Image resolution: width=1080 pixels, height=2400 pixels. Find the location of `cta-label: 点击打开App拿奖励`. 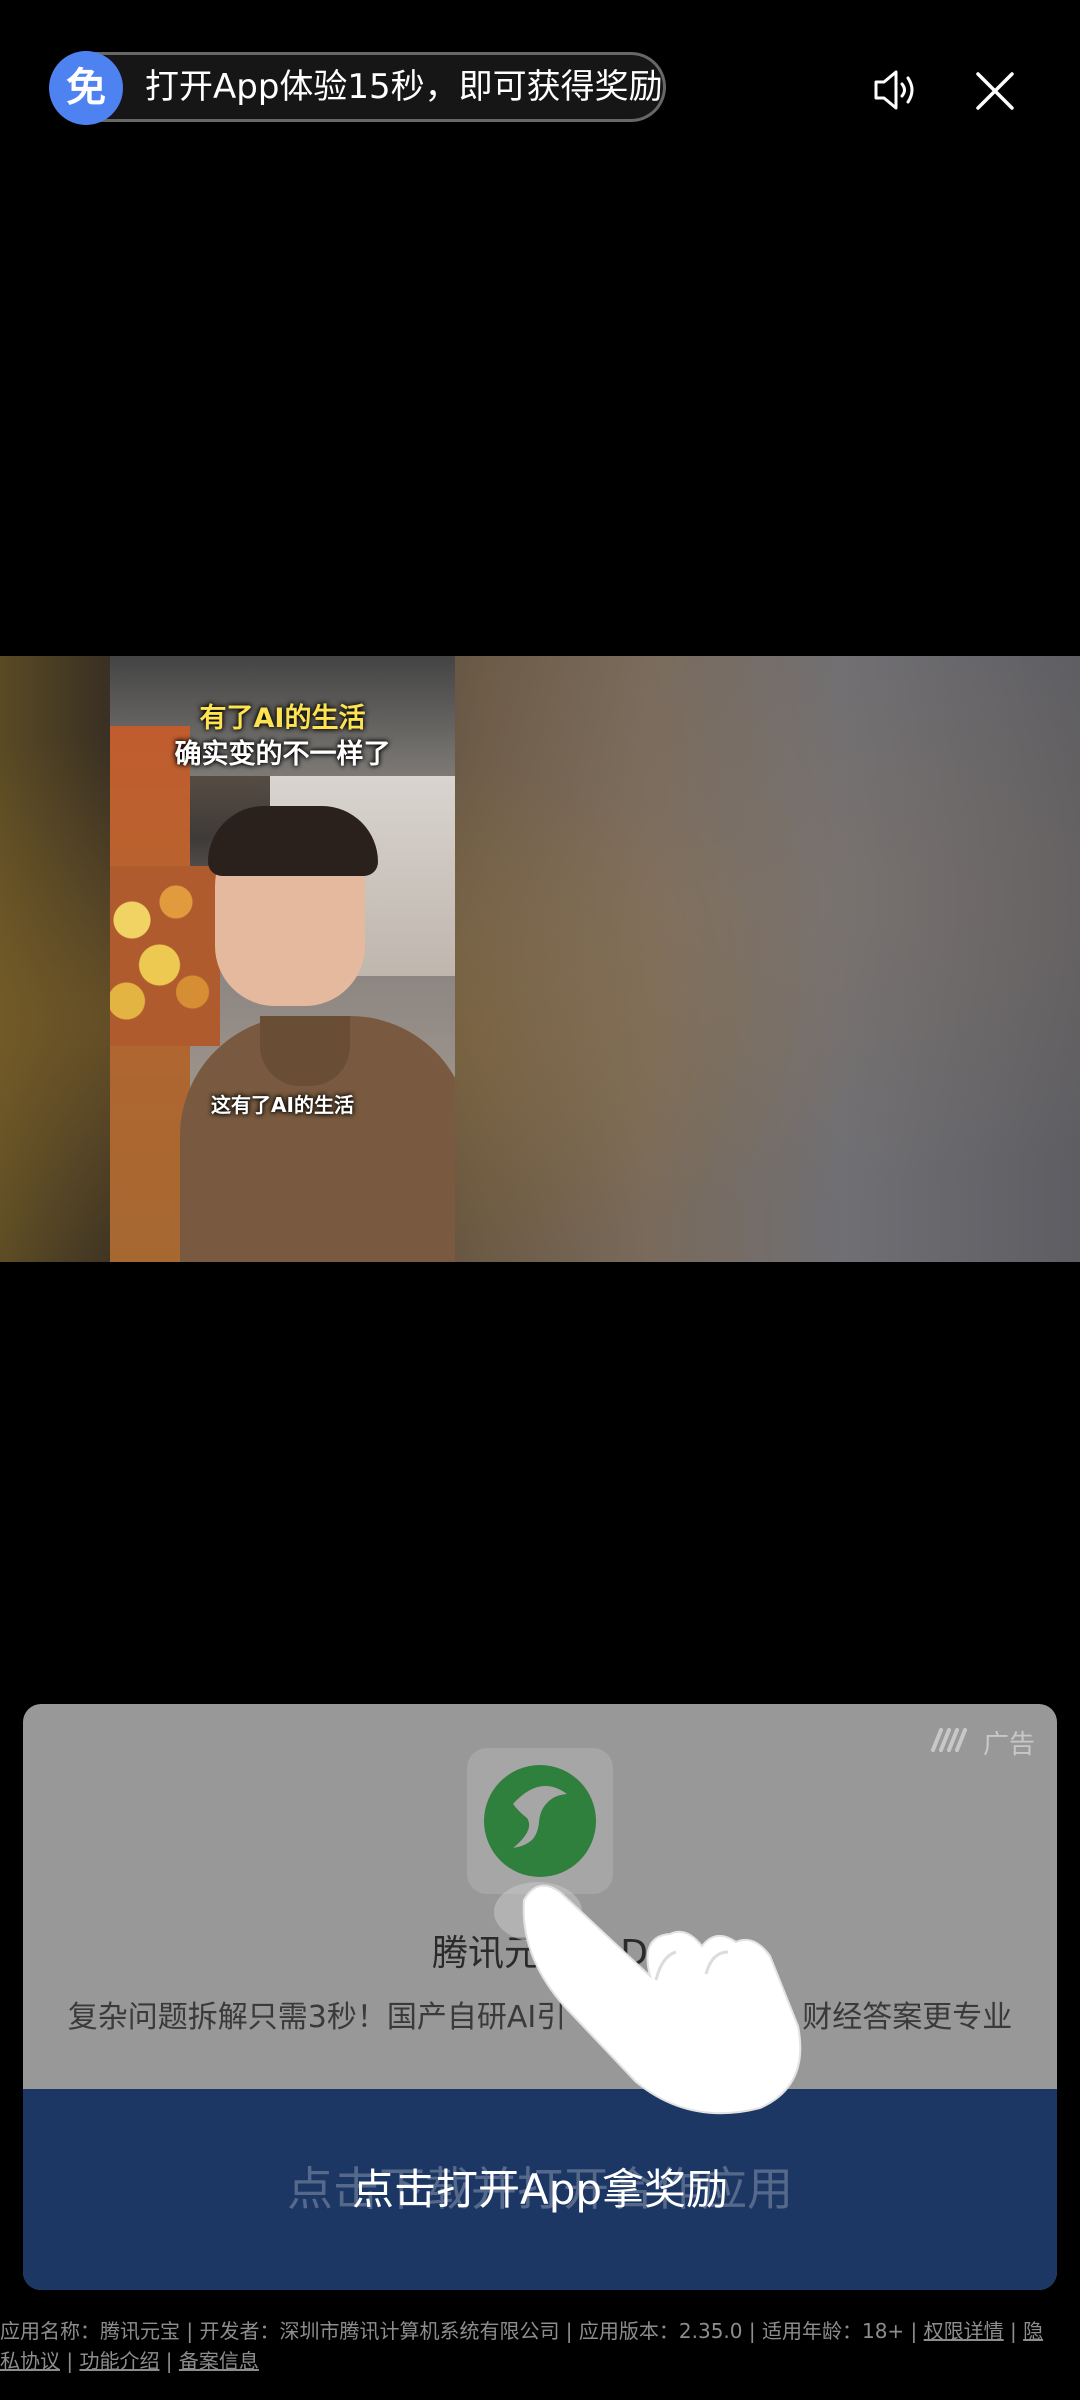

cta-label: 点击打开App拿奖励 is located at coordinates (540, 2189).